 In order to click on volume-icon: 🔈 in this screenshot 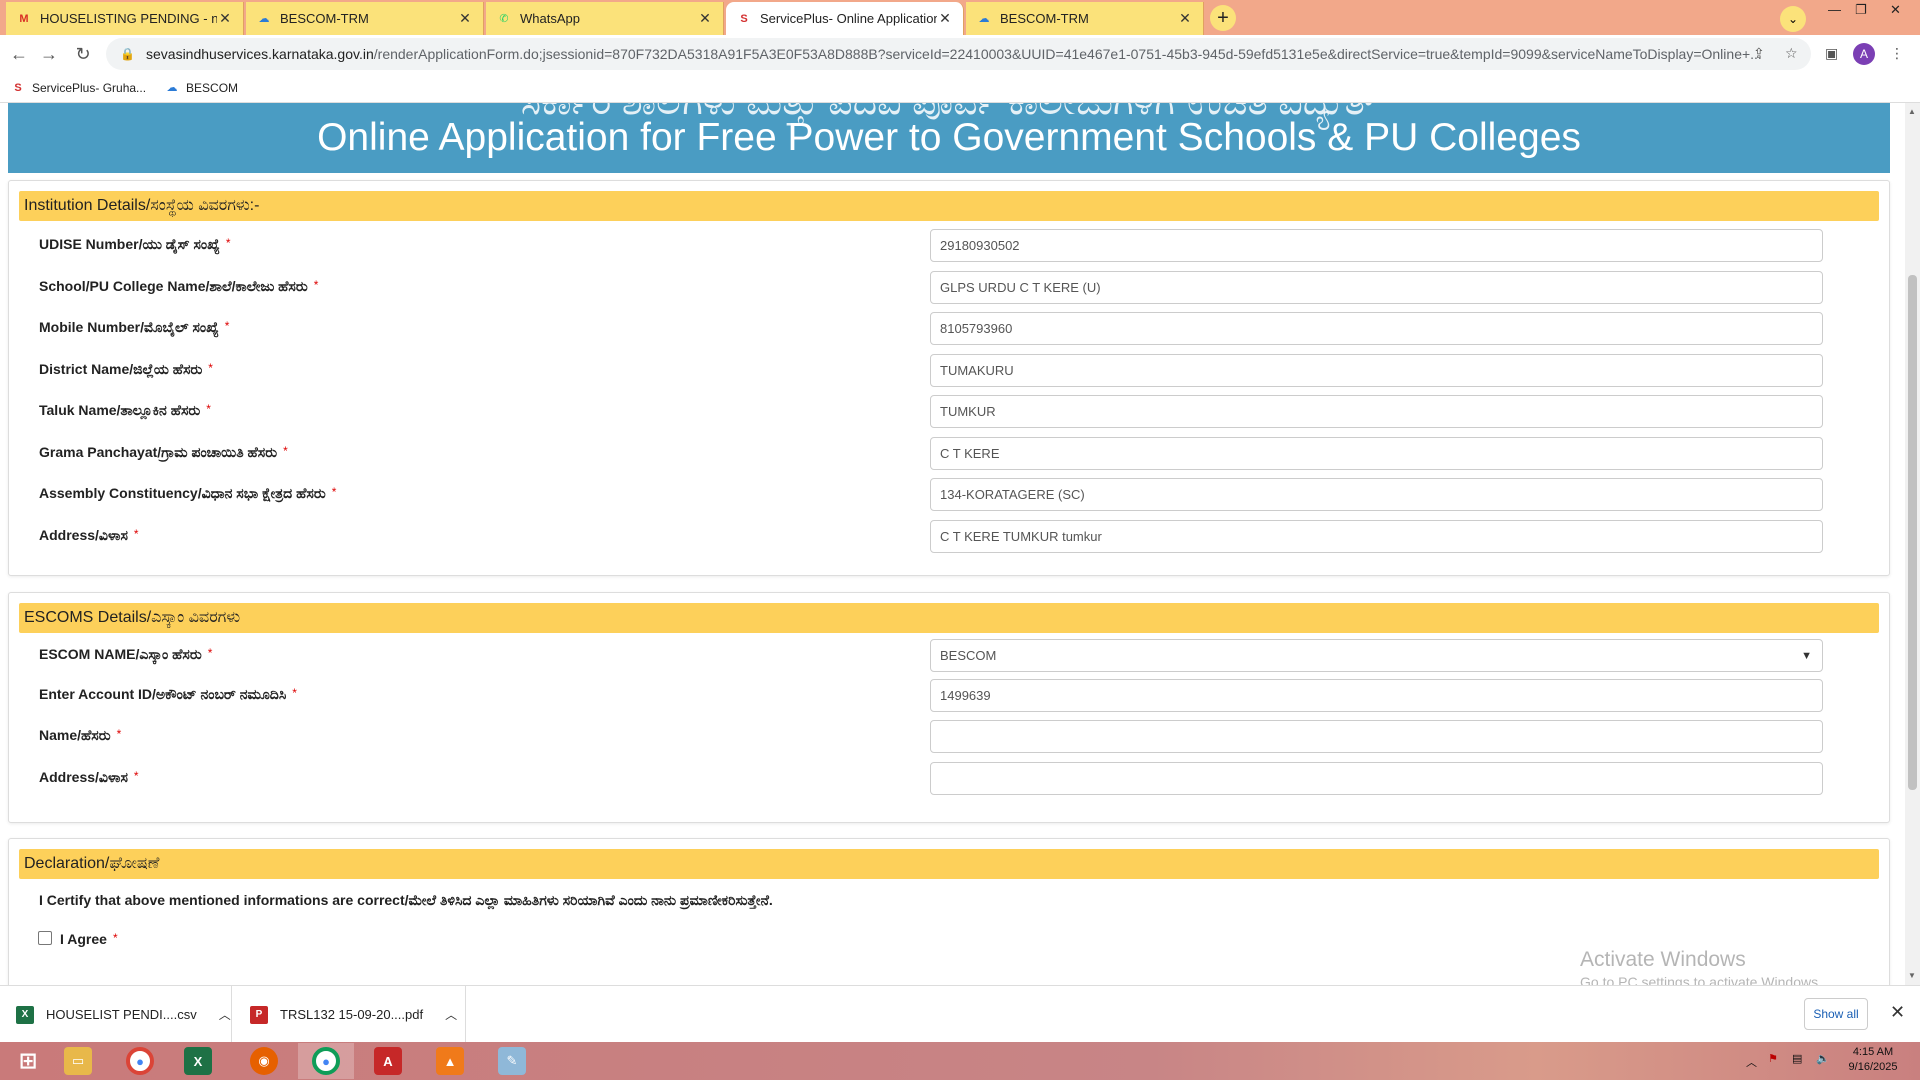, I will do `click(1823, 1058)`.